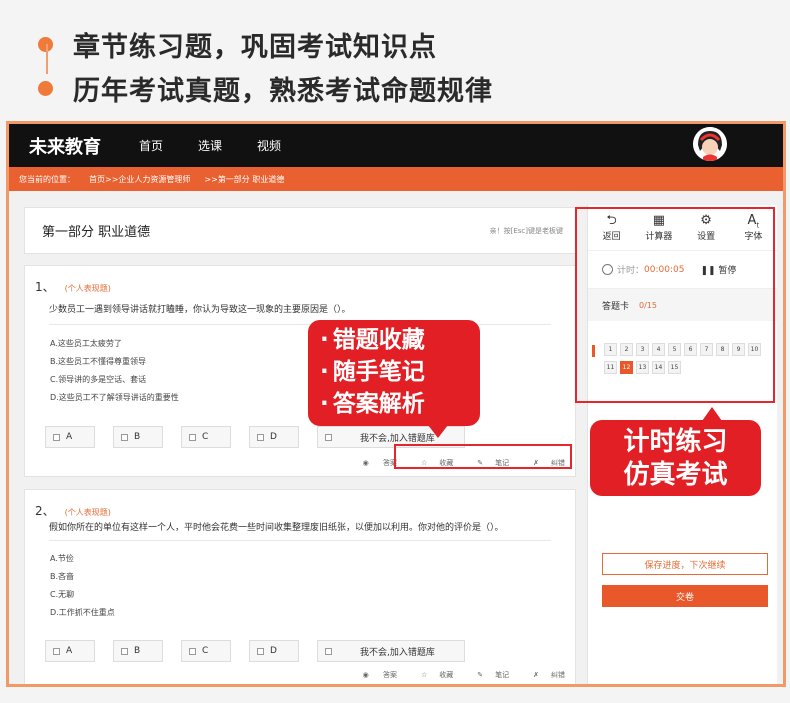 The height and width of the screenshot is (703, 790). I want to click on callout-line: 仿真考试, so click(675, 475).